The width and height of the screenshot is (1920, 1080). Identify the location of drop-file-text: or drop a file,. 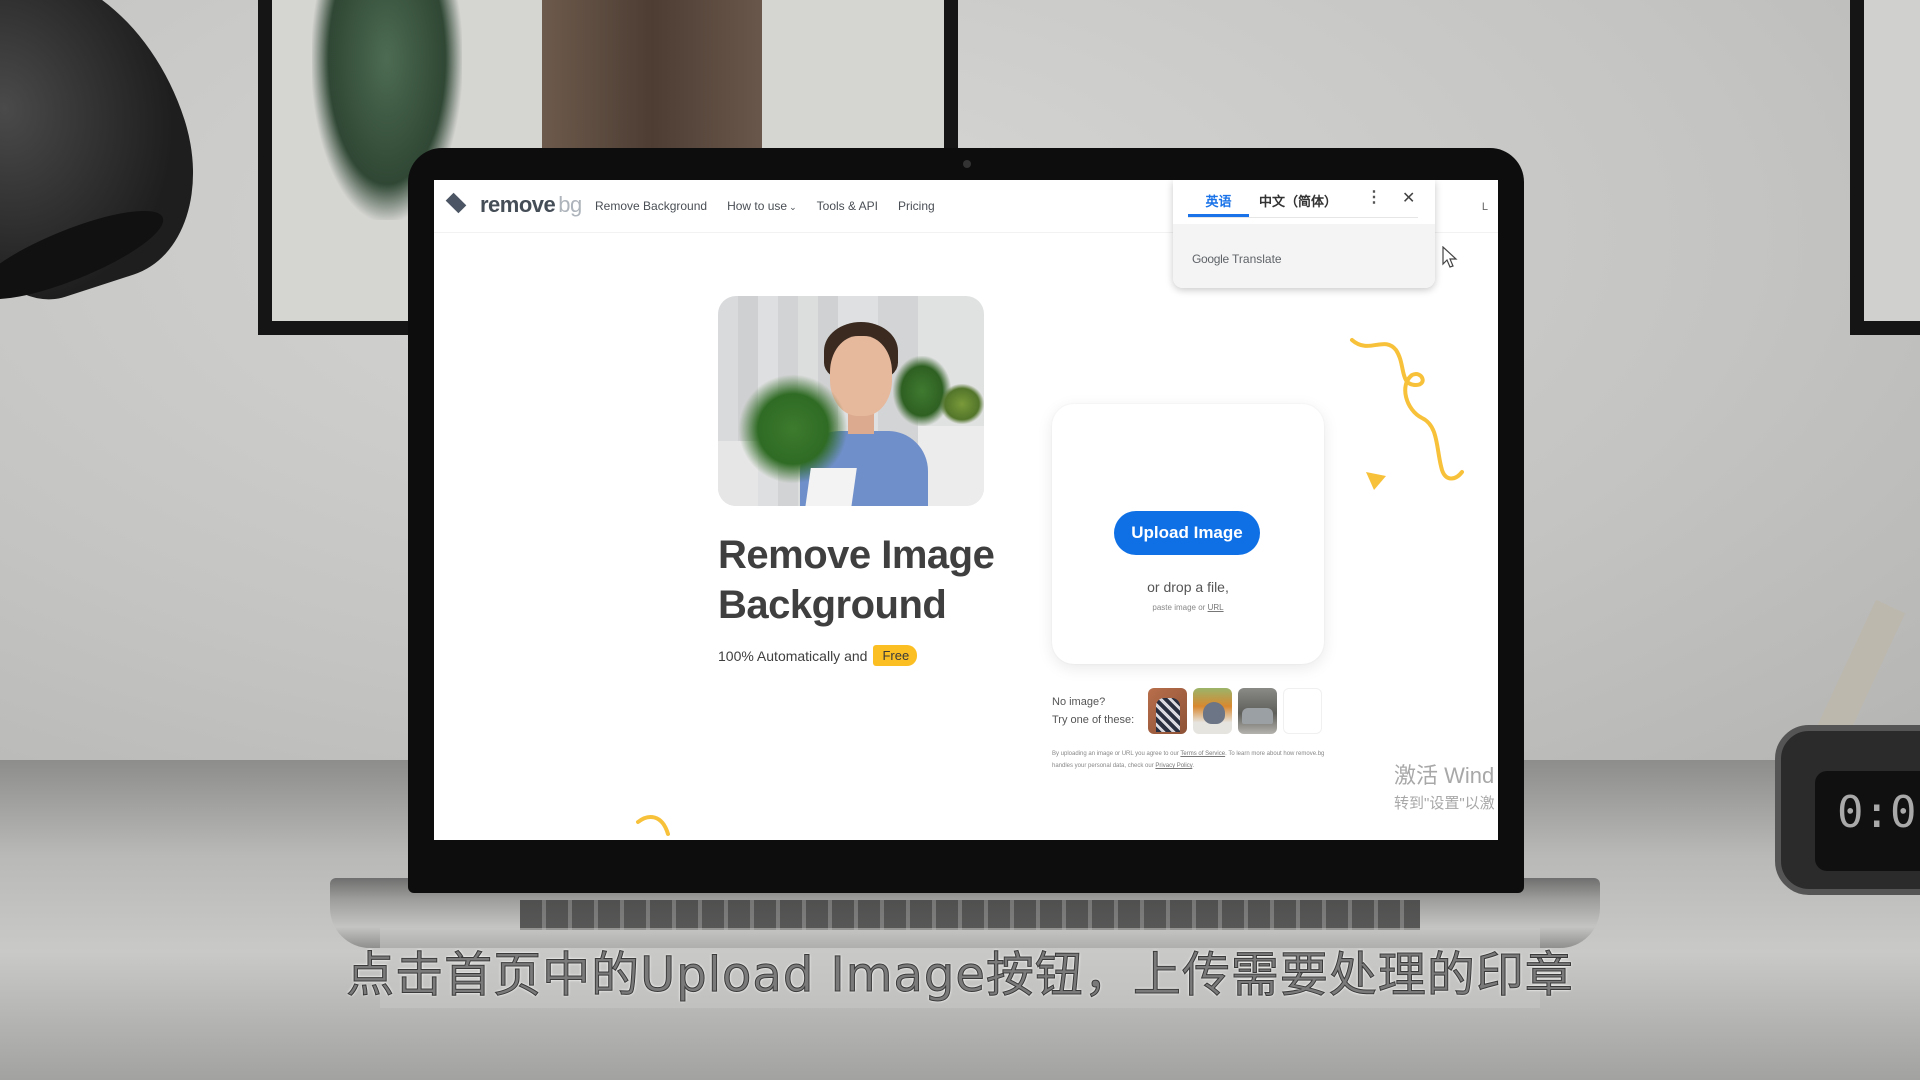
(1188, 587).